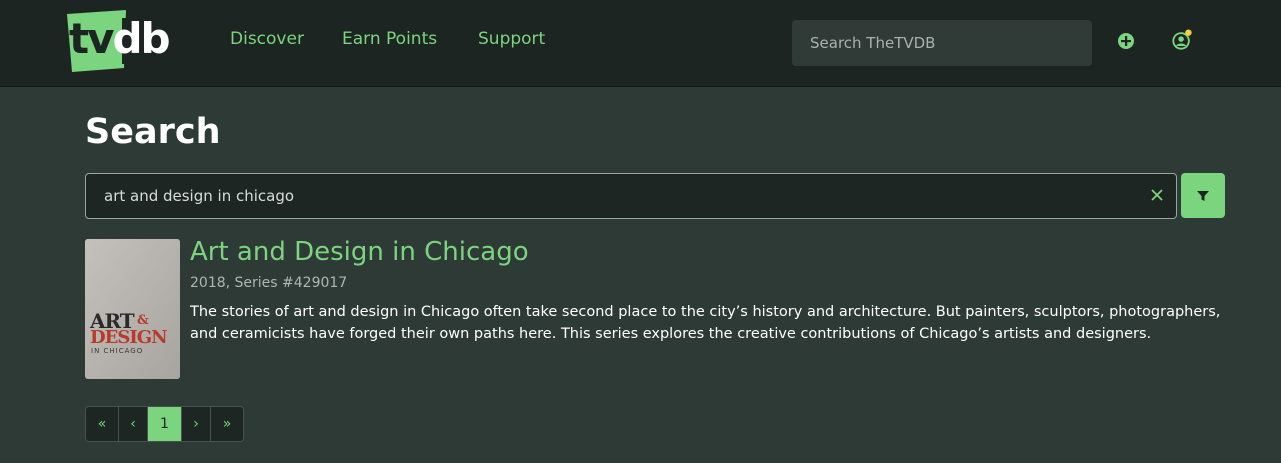 The height and width of the screenshot is (463, 1281). What do you see at coordinates (129, 337) in the screenshot?
I see `poster-title-design: DESIGN` at bounding box center [129, 337].